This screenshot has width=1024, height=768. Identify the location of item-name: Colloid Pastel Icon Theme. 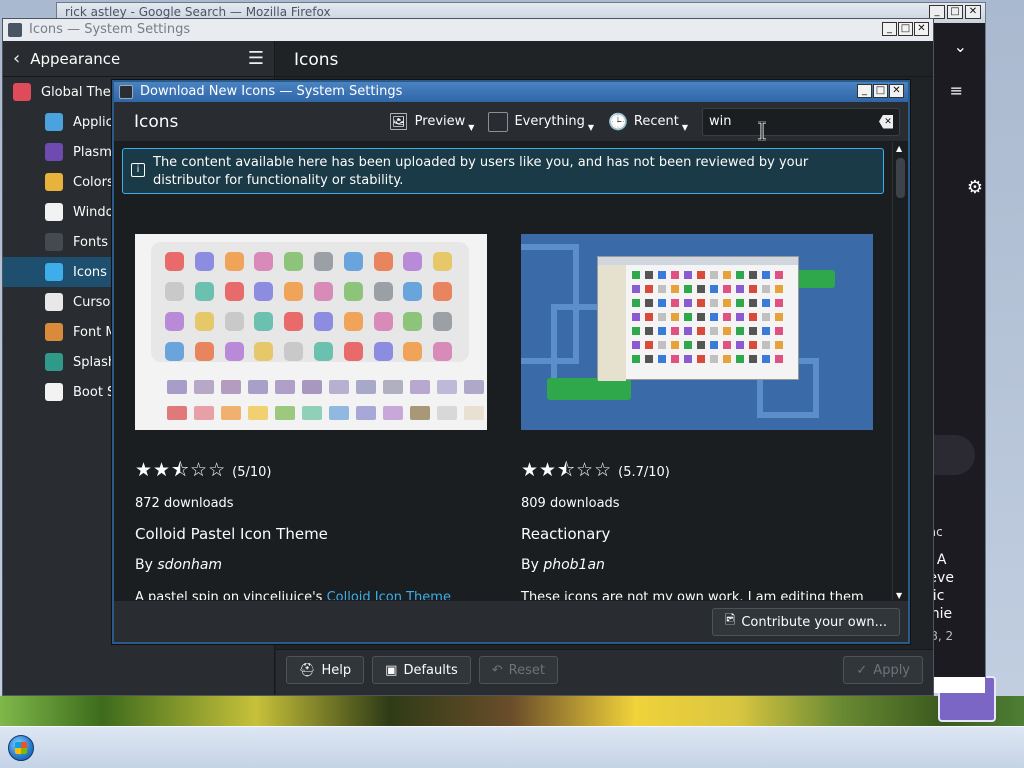
(311, 534).